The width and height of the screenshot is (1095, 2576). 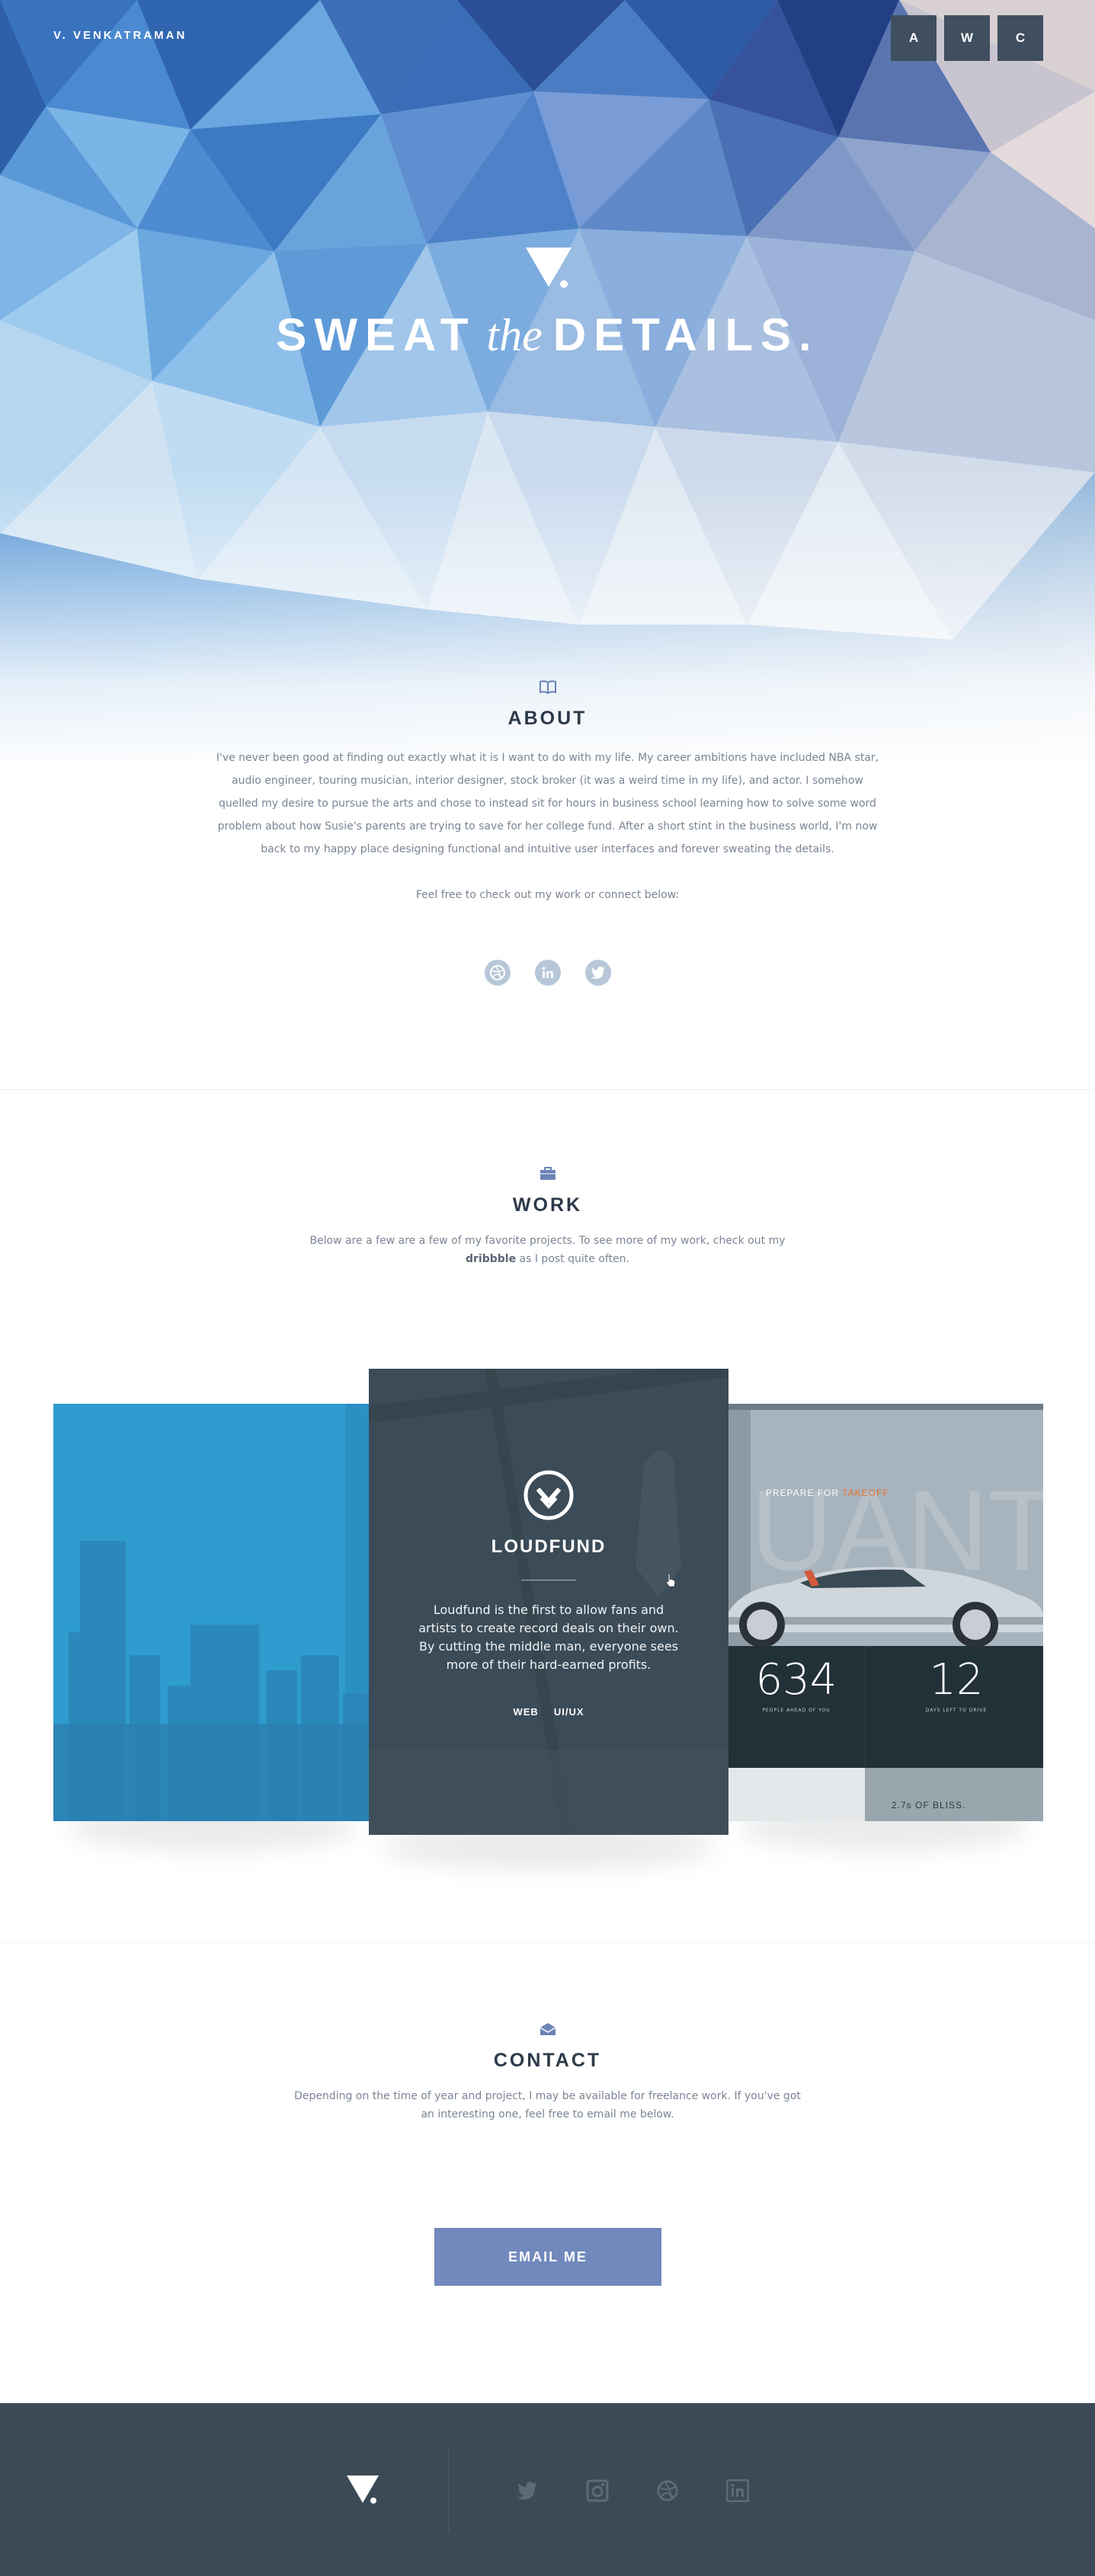 I want to click on stat-number: 12, so click(x=957, y=1680).